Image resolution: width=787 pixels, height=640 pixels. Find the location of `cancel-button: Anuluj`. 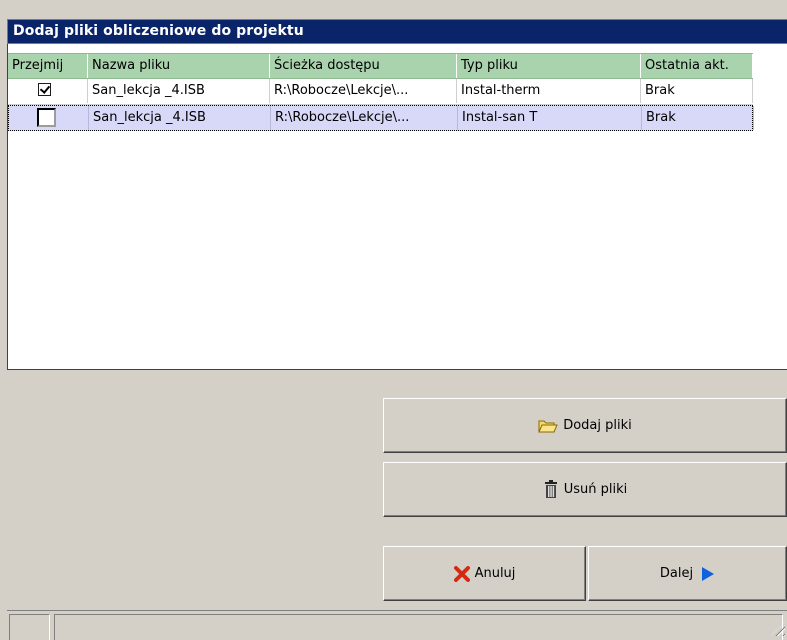

cancel-button: Anuluj is located at coordinates (484, 573).